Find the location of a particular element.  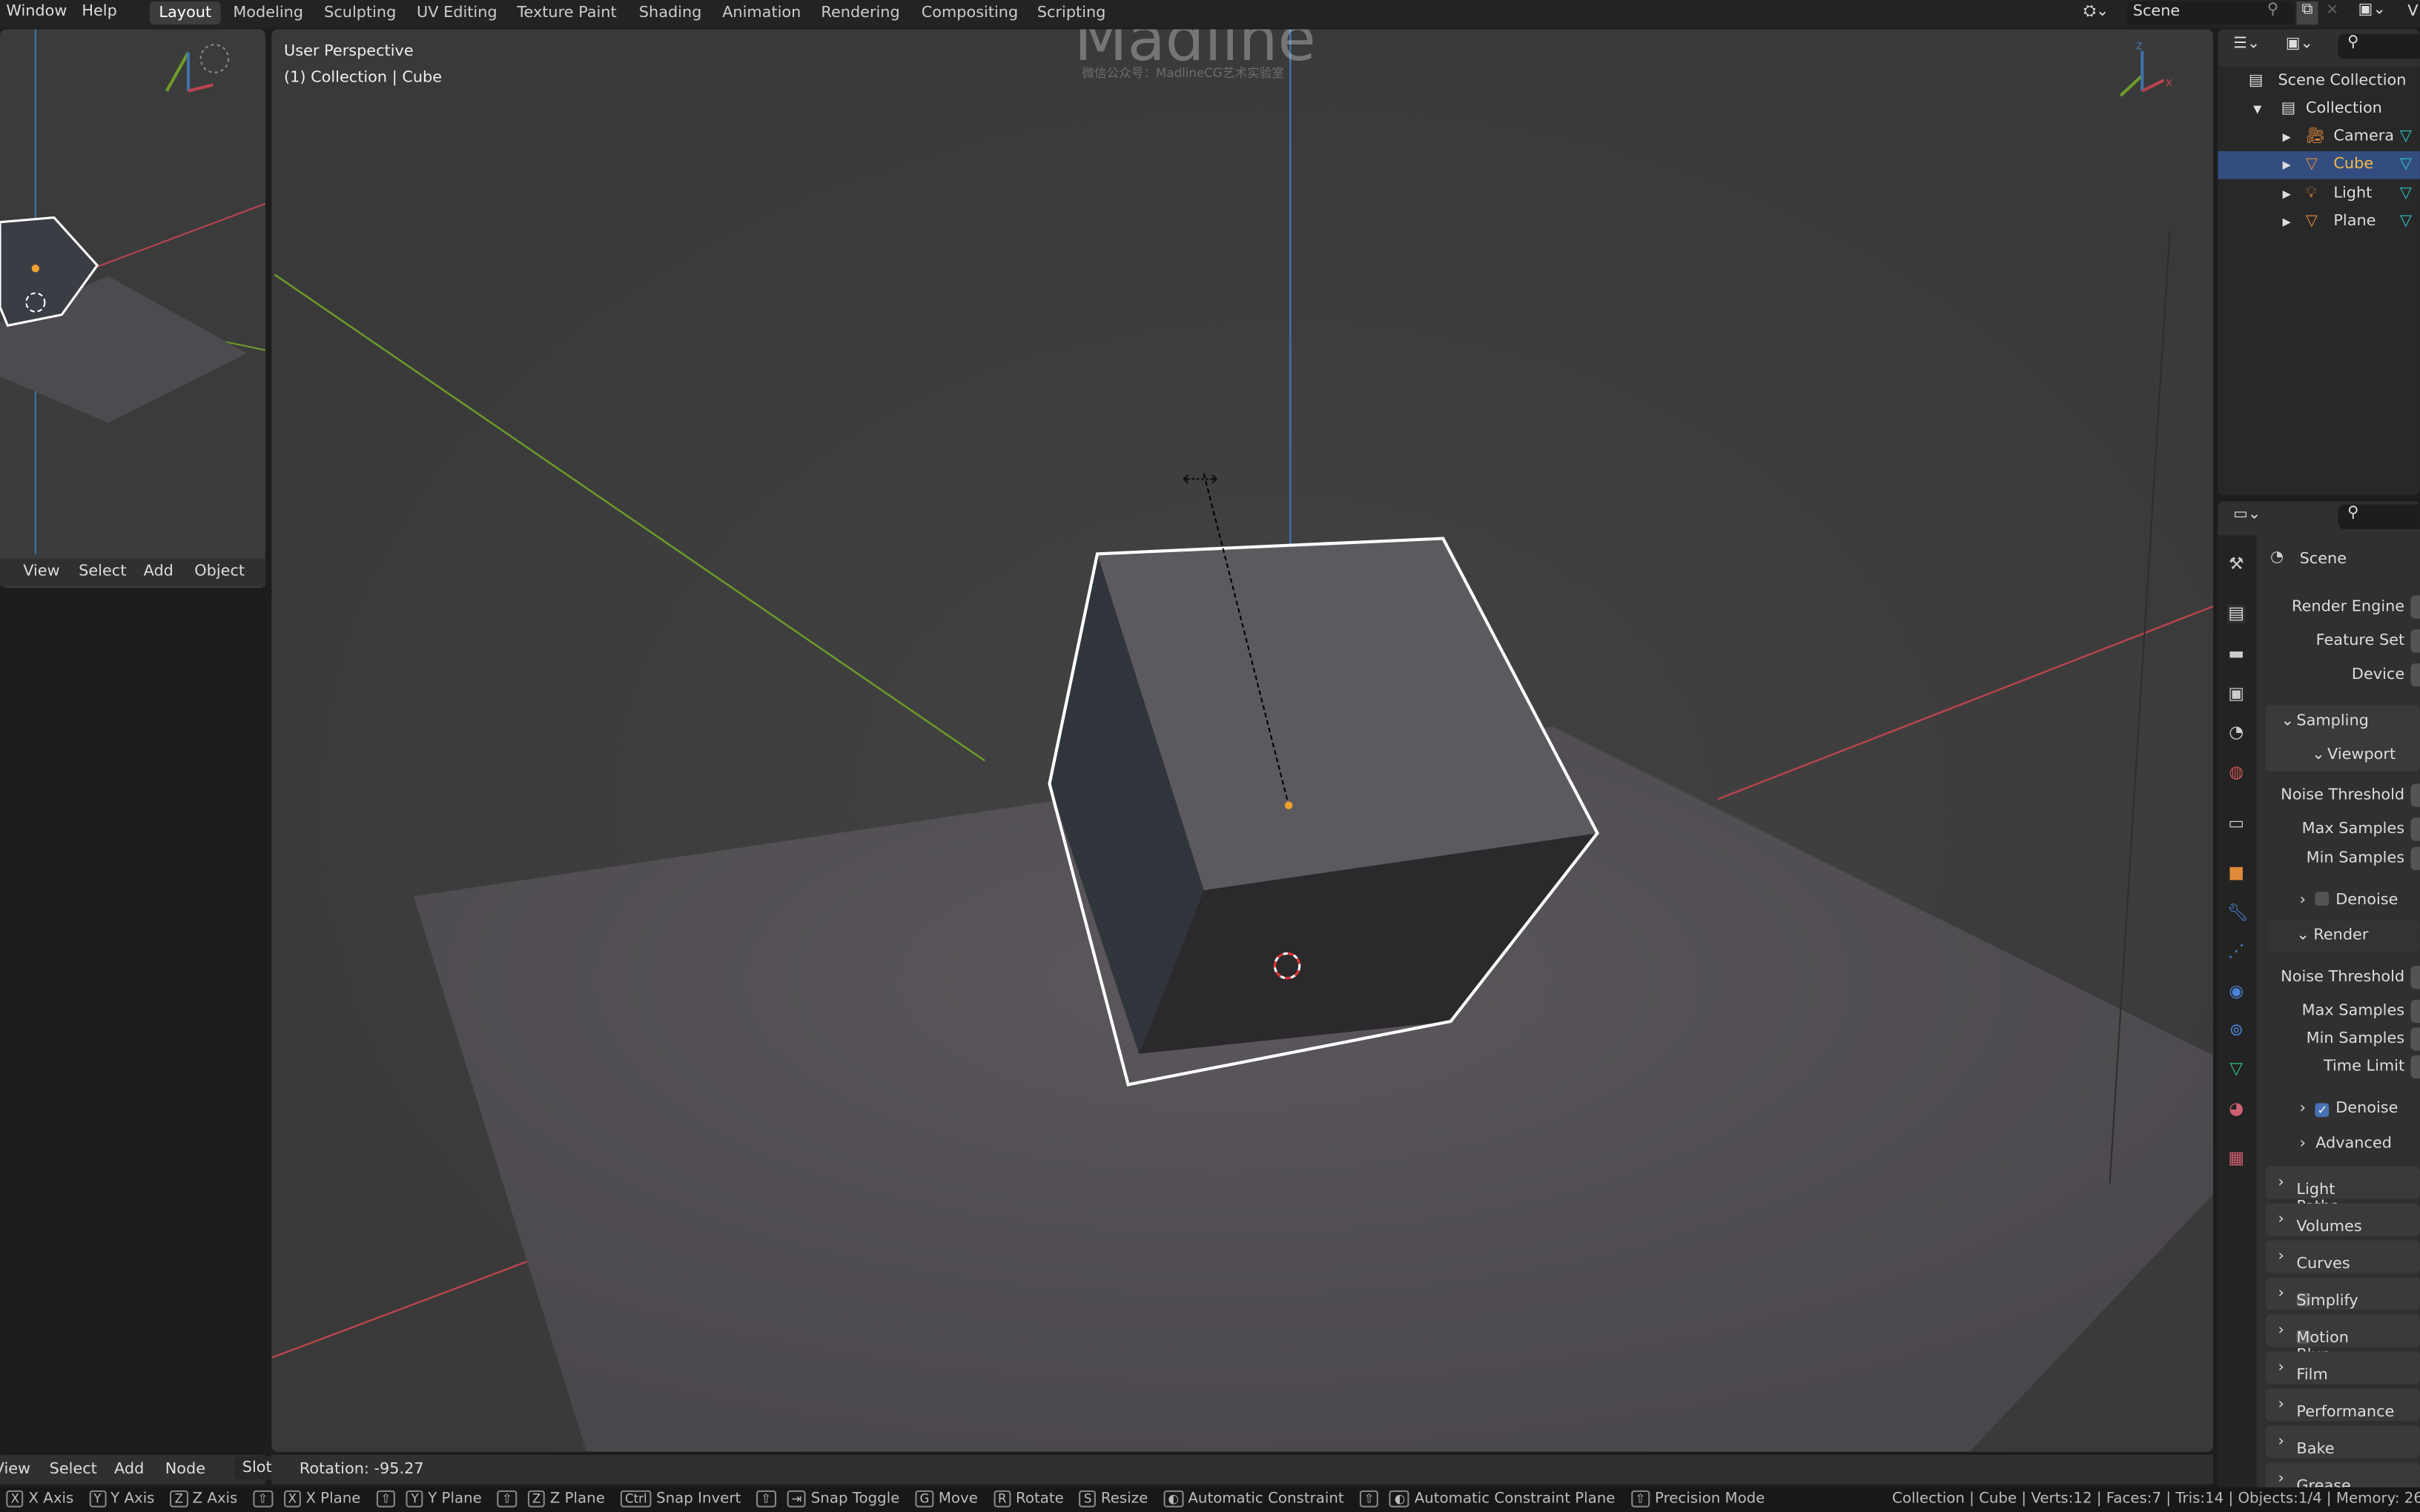

panel-light-paths: ›Light Paths is located at coordinates (2342, 1191).